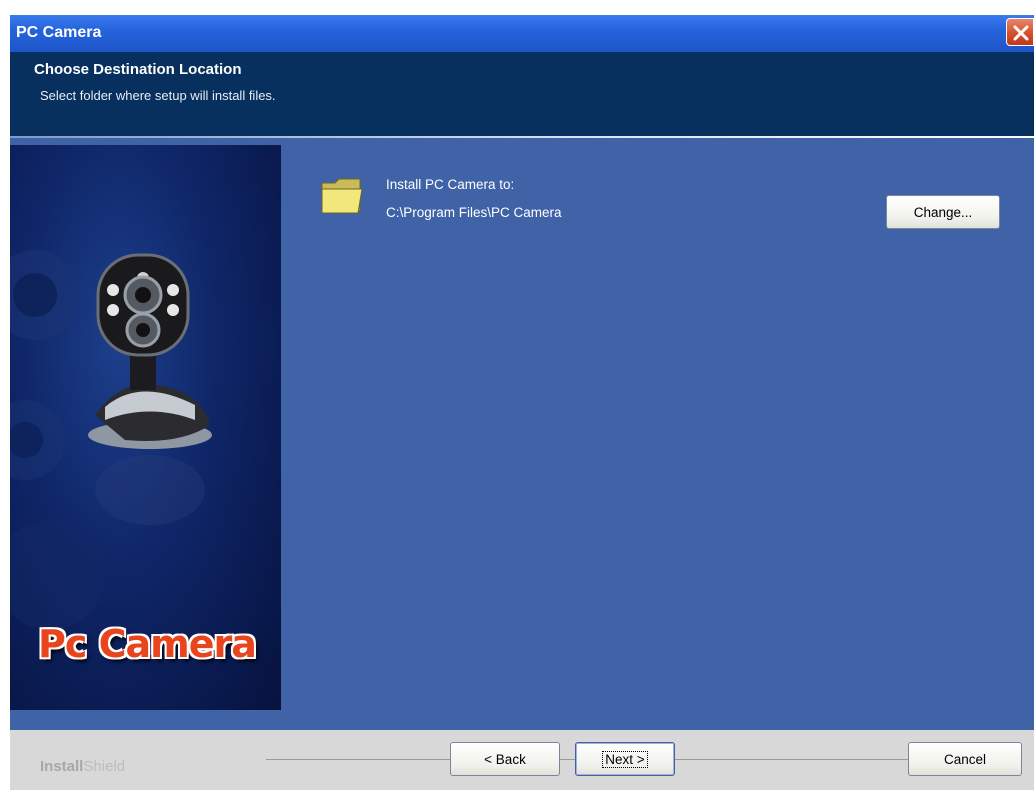 The image size is (1034, 790). Describe the element at coordinates (62, 766) in the screenshot. I see `brand-install: Install` at that location.